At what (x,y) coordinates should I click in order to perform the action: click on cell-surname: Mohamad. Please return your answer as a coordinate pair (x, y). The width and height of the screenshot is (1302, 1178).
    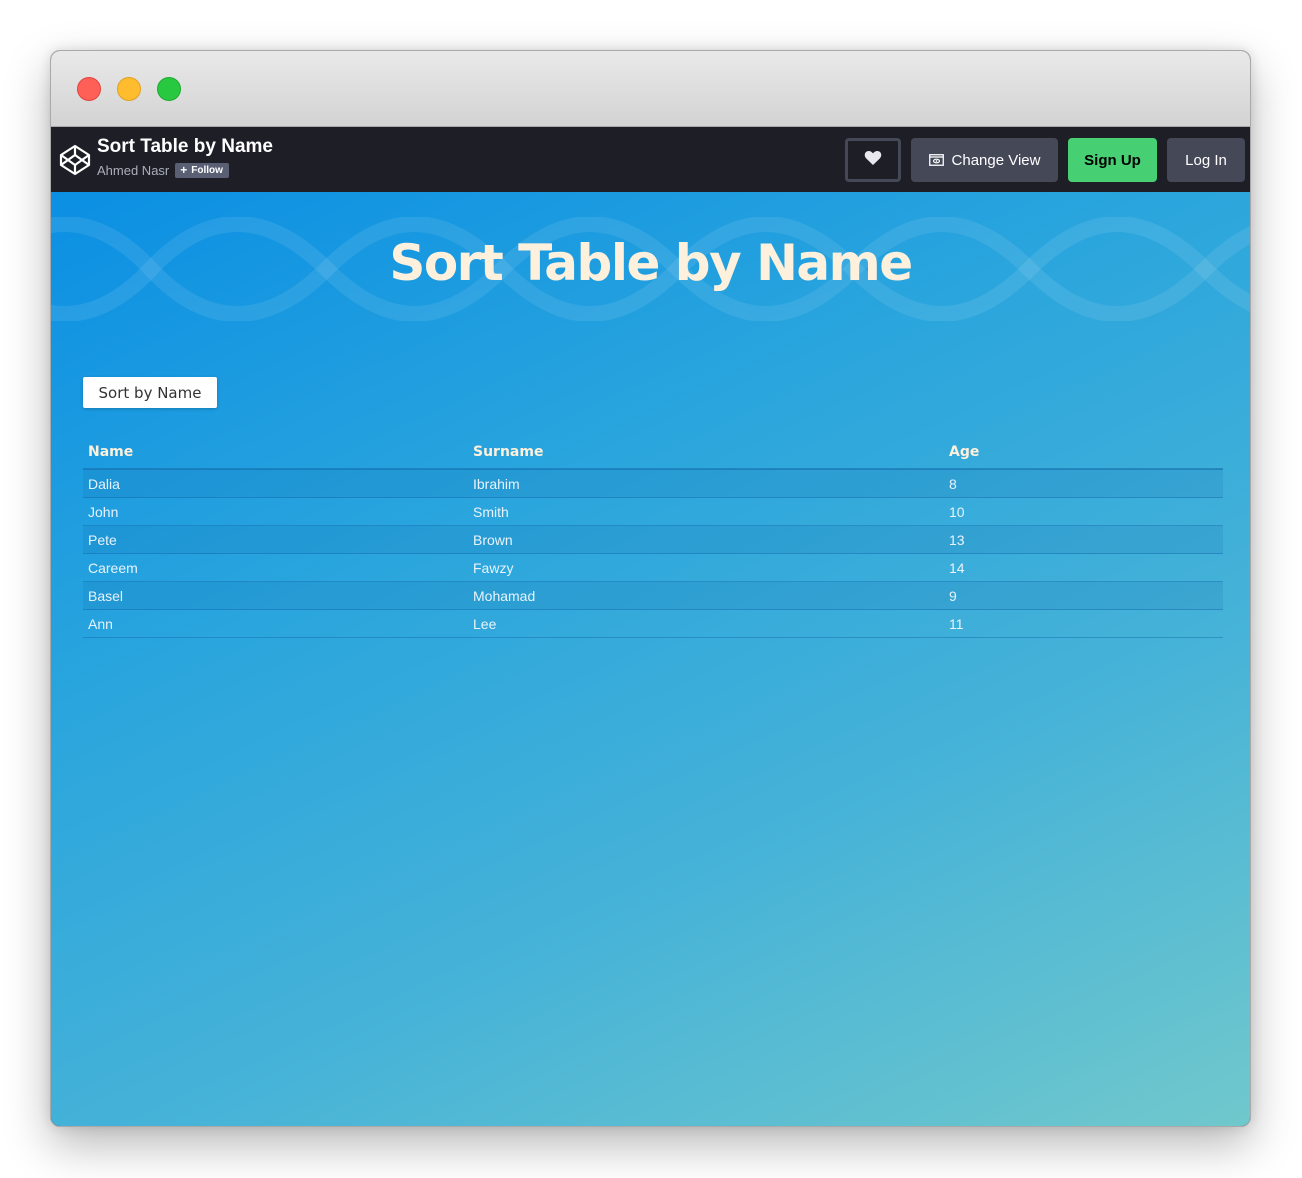
    Looking at the image, I should click on (706, 595).